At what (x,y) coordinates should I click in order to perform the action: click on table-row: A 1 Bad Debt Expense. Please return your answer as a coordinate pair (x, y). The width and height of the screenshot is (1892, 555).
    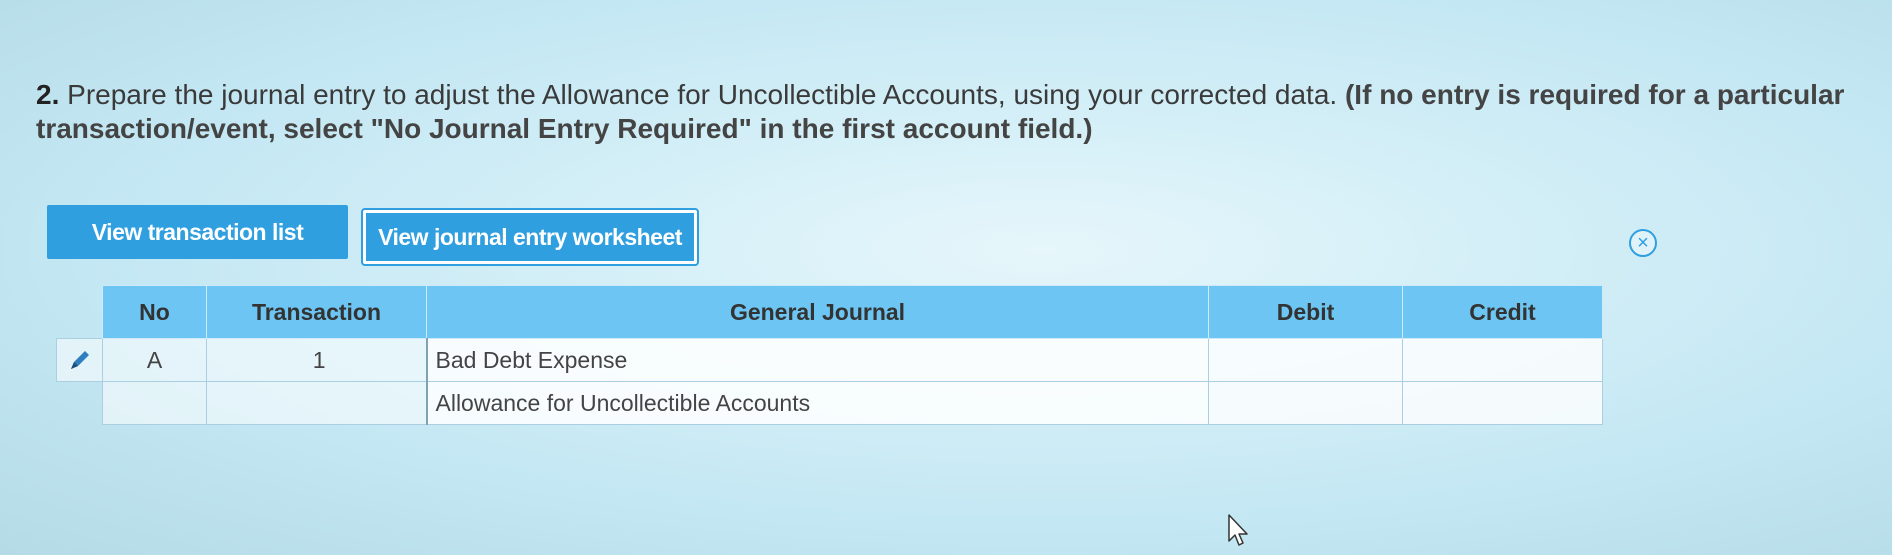
    Looking at the image, I should click on (829, 360).